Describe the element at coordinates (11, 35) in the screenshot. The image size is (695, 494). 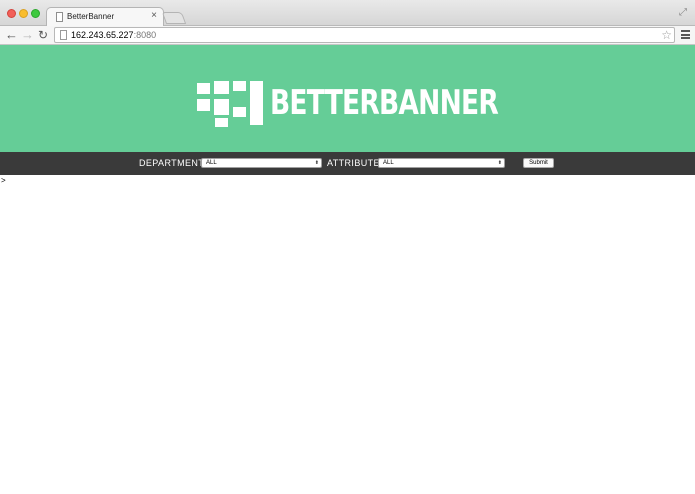
I see `back-button: ←` at that location.